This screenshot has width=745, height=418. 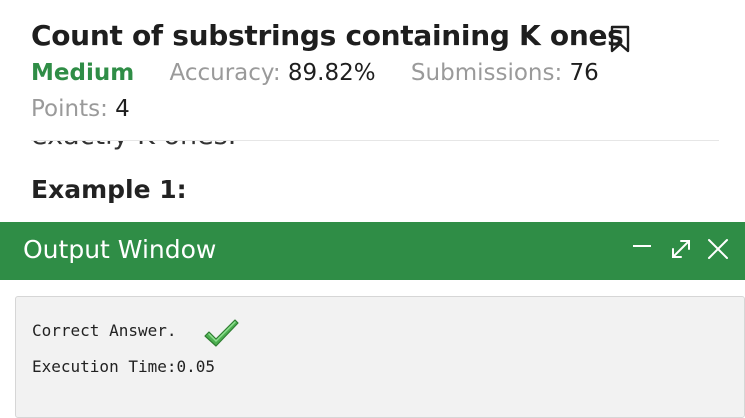 What do you see at coordinates (120, 249) in the screenshot?
I see `output-window-title: Output Window` at bounding box center [120, 249].